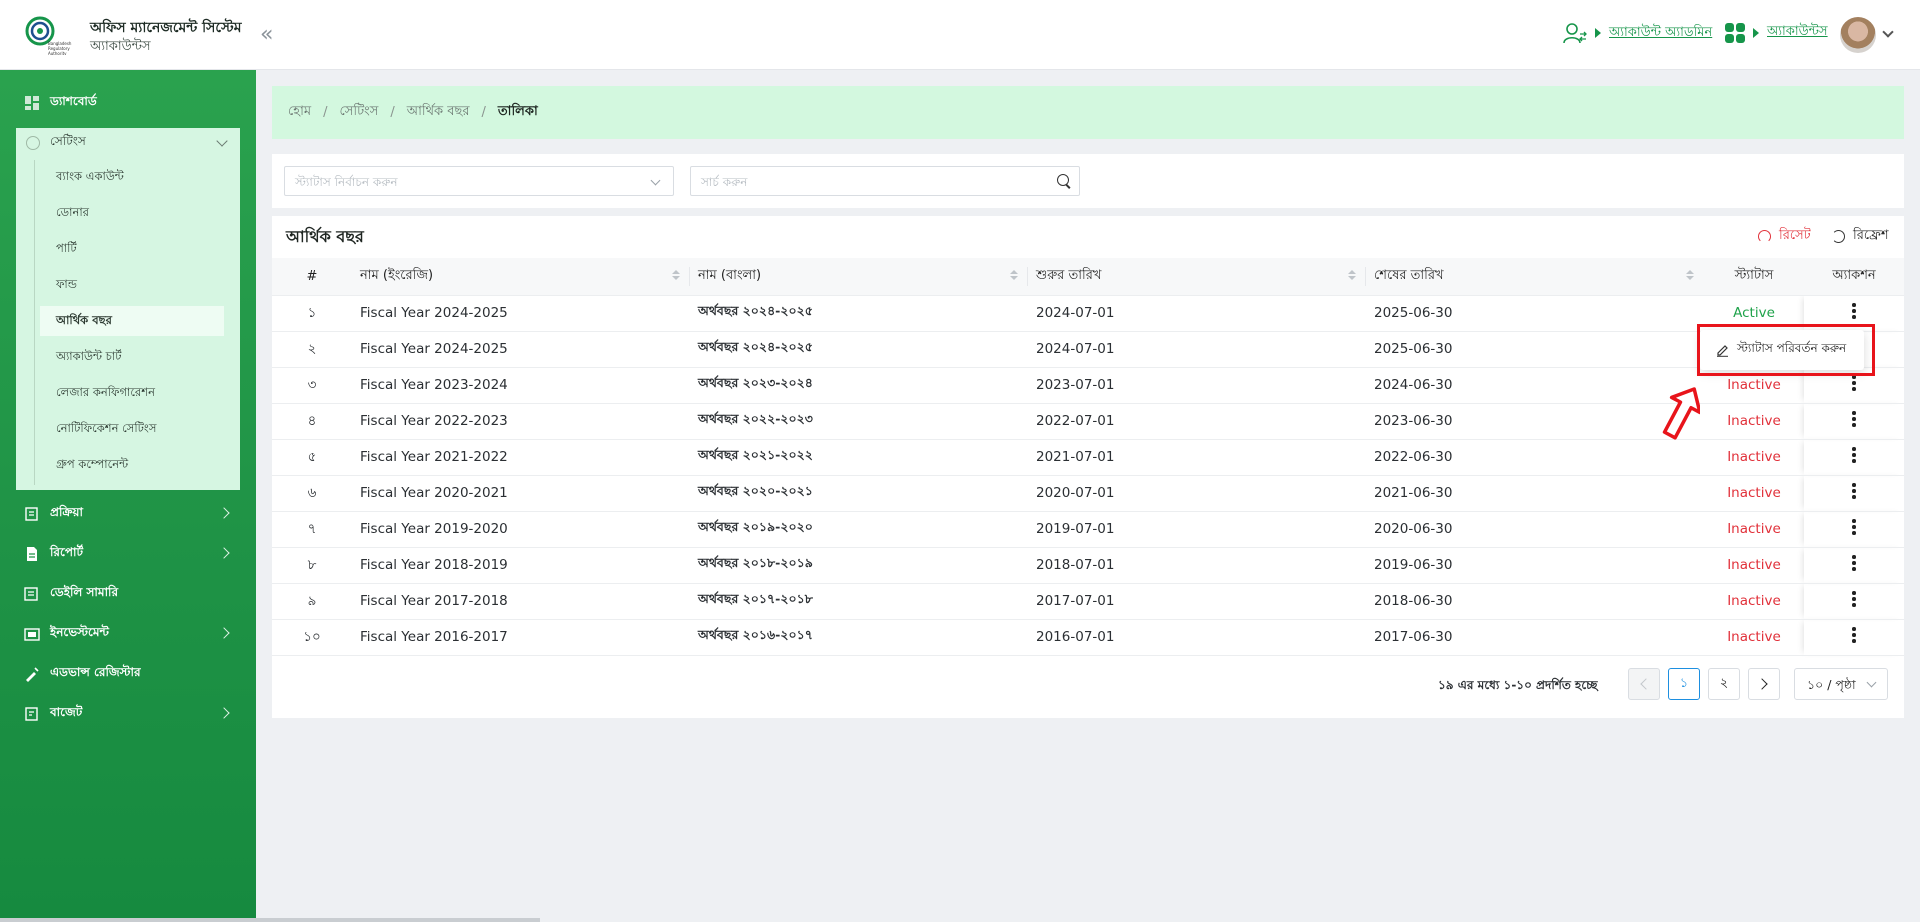 This screenshot has height=922, width=1920. I want to click on edit-icon, so click(1722, 350).